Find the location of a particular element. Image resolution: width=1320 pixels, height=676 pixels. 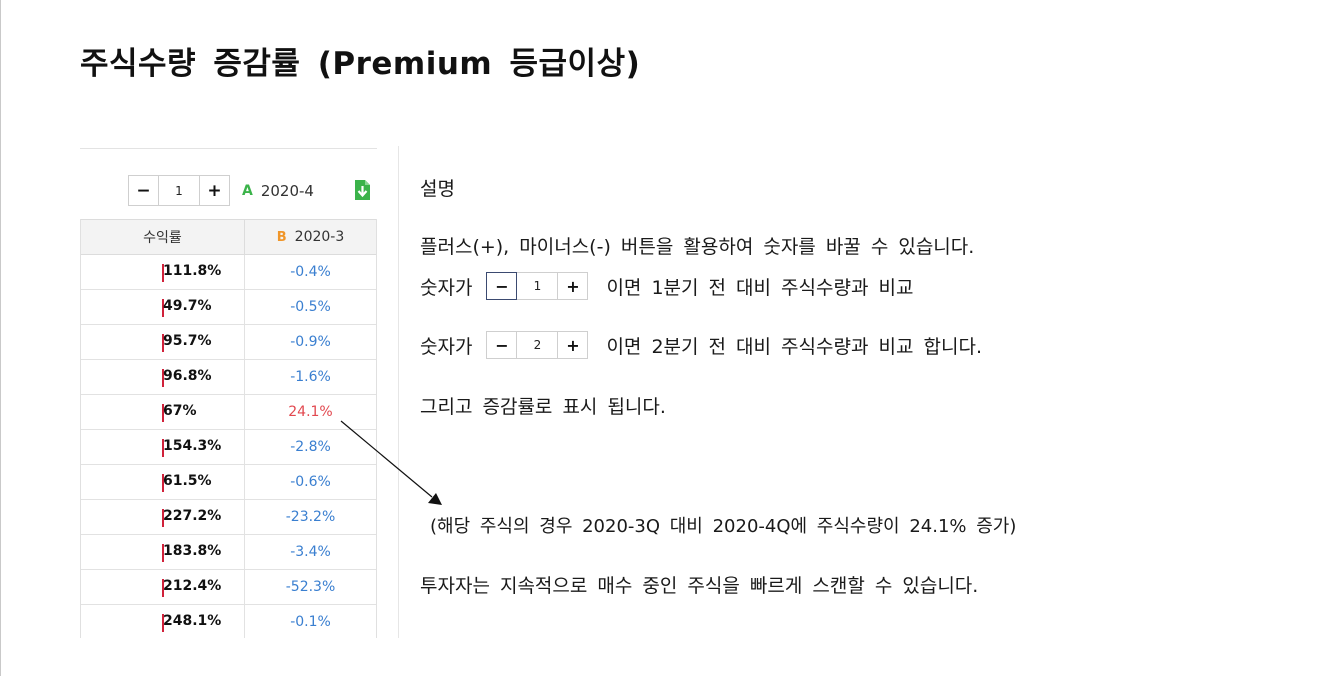

table-row: 154.3% -2.8% is located at coordinates (228, 447).